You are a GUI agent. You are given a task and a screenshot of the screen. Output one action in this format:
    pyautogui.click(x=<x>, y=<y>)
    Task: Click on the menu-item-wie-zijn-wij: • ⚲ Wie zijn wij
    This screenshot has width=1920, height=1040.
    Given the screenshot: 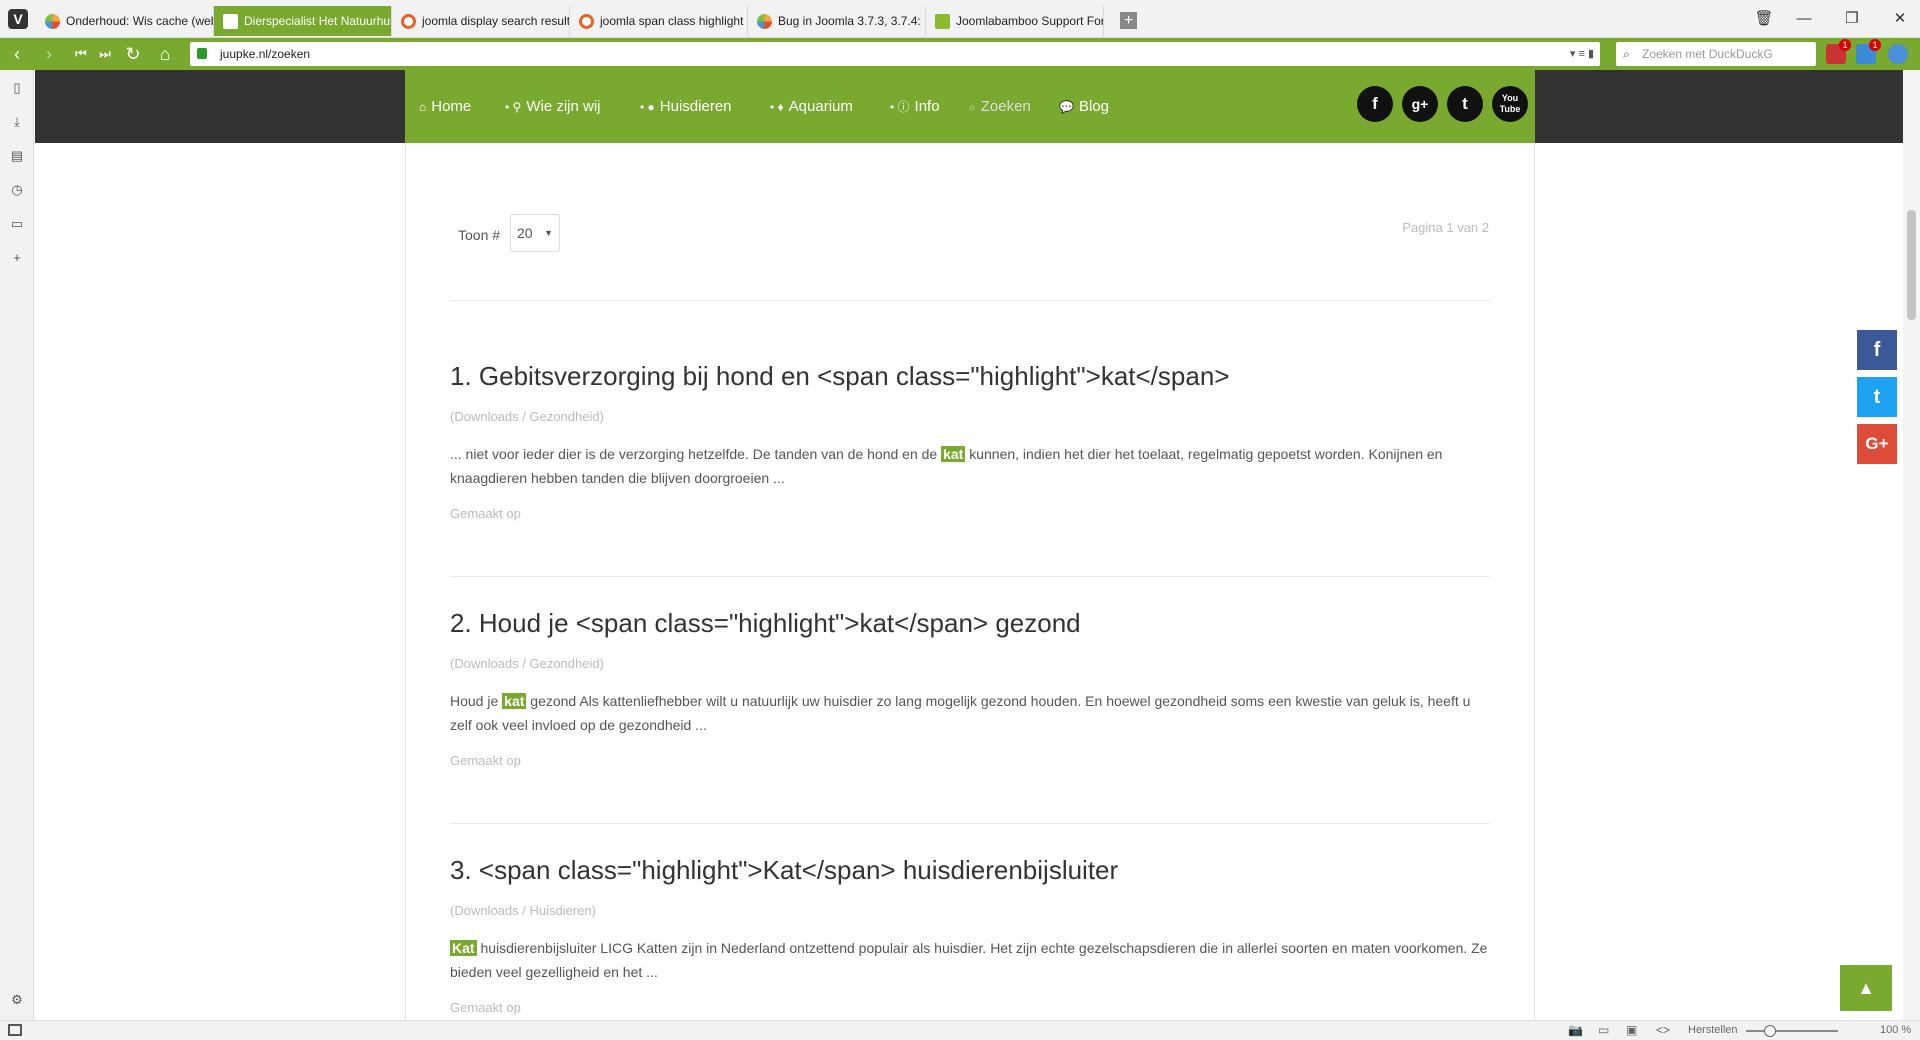 What is the action you would take?
    pyautogui.click(x=553, y=107)
    